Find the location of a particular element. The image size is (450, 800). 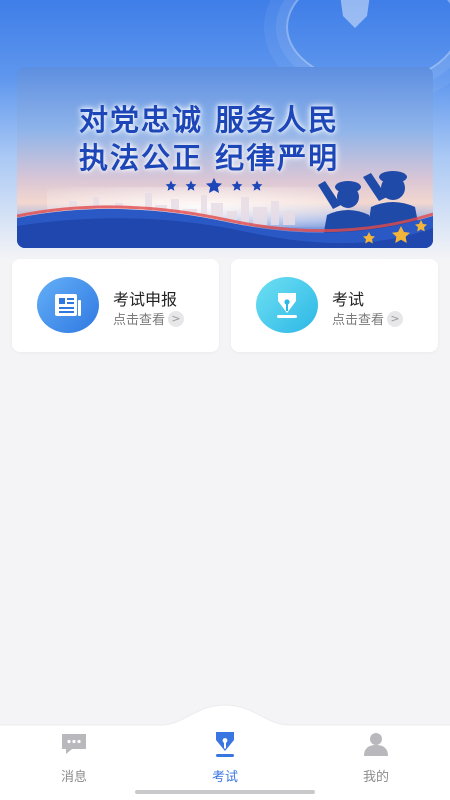

exam-card: 考试 点击查看 > is located at coordinates (334, 305).